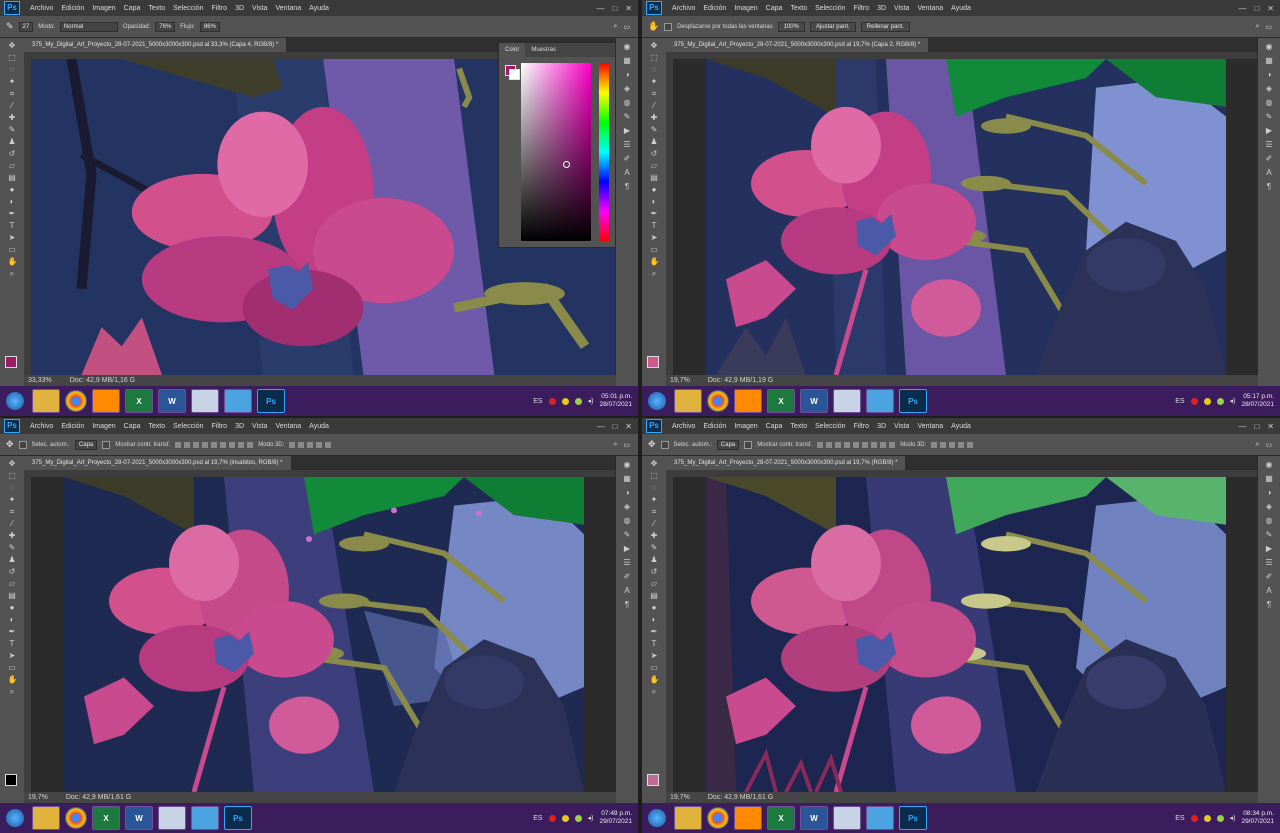 This screenshot has width=1280, height=833. Describe the element at coordinates (12, 523) in the screenshot. I see `eyedropper-icon: ⁄` at that location.